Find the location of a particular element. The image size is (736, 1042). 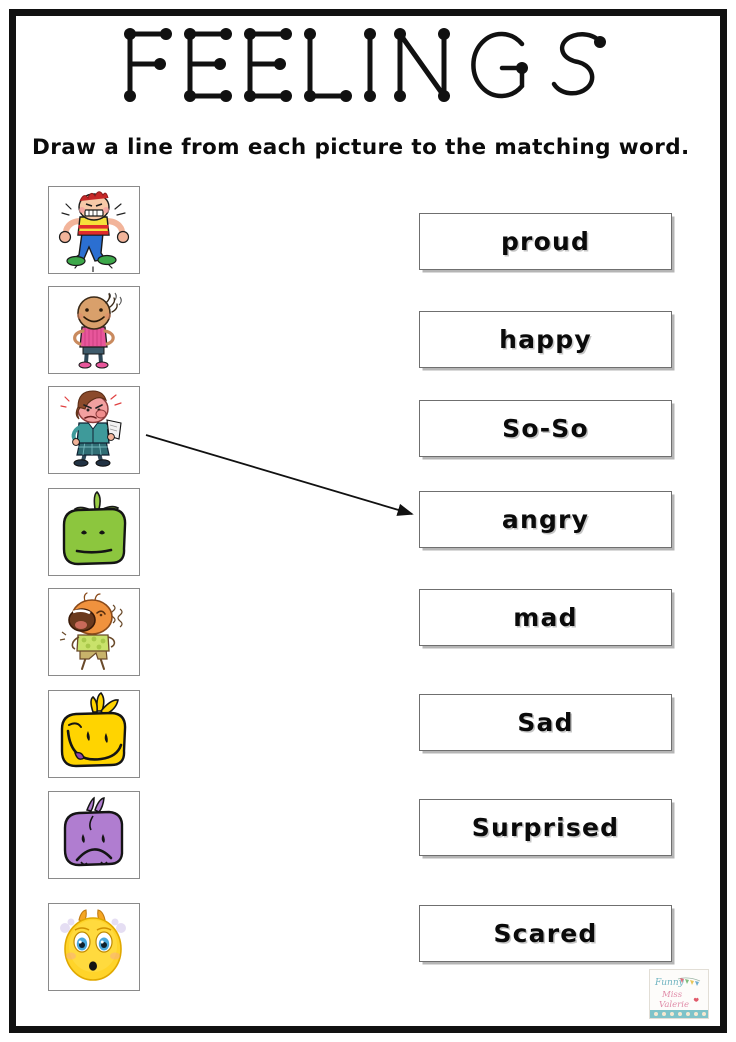

page-title is located at coordinates (368, 70).